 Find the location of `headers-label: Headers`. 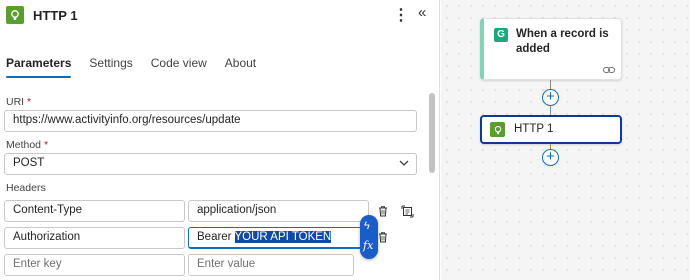

headers-label: Headers is located at coordinates (26, 188).